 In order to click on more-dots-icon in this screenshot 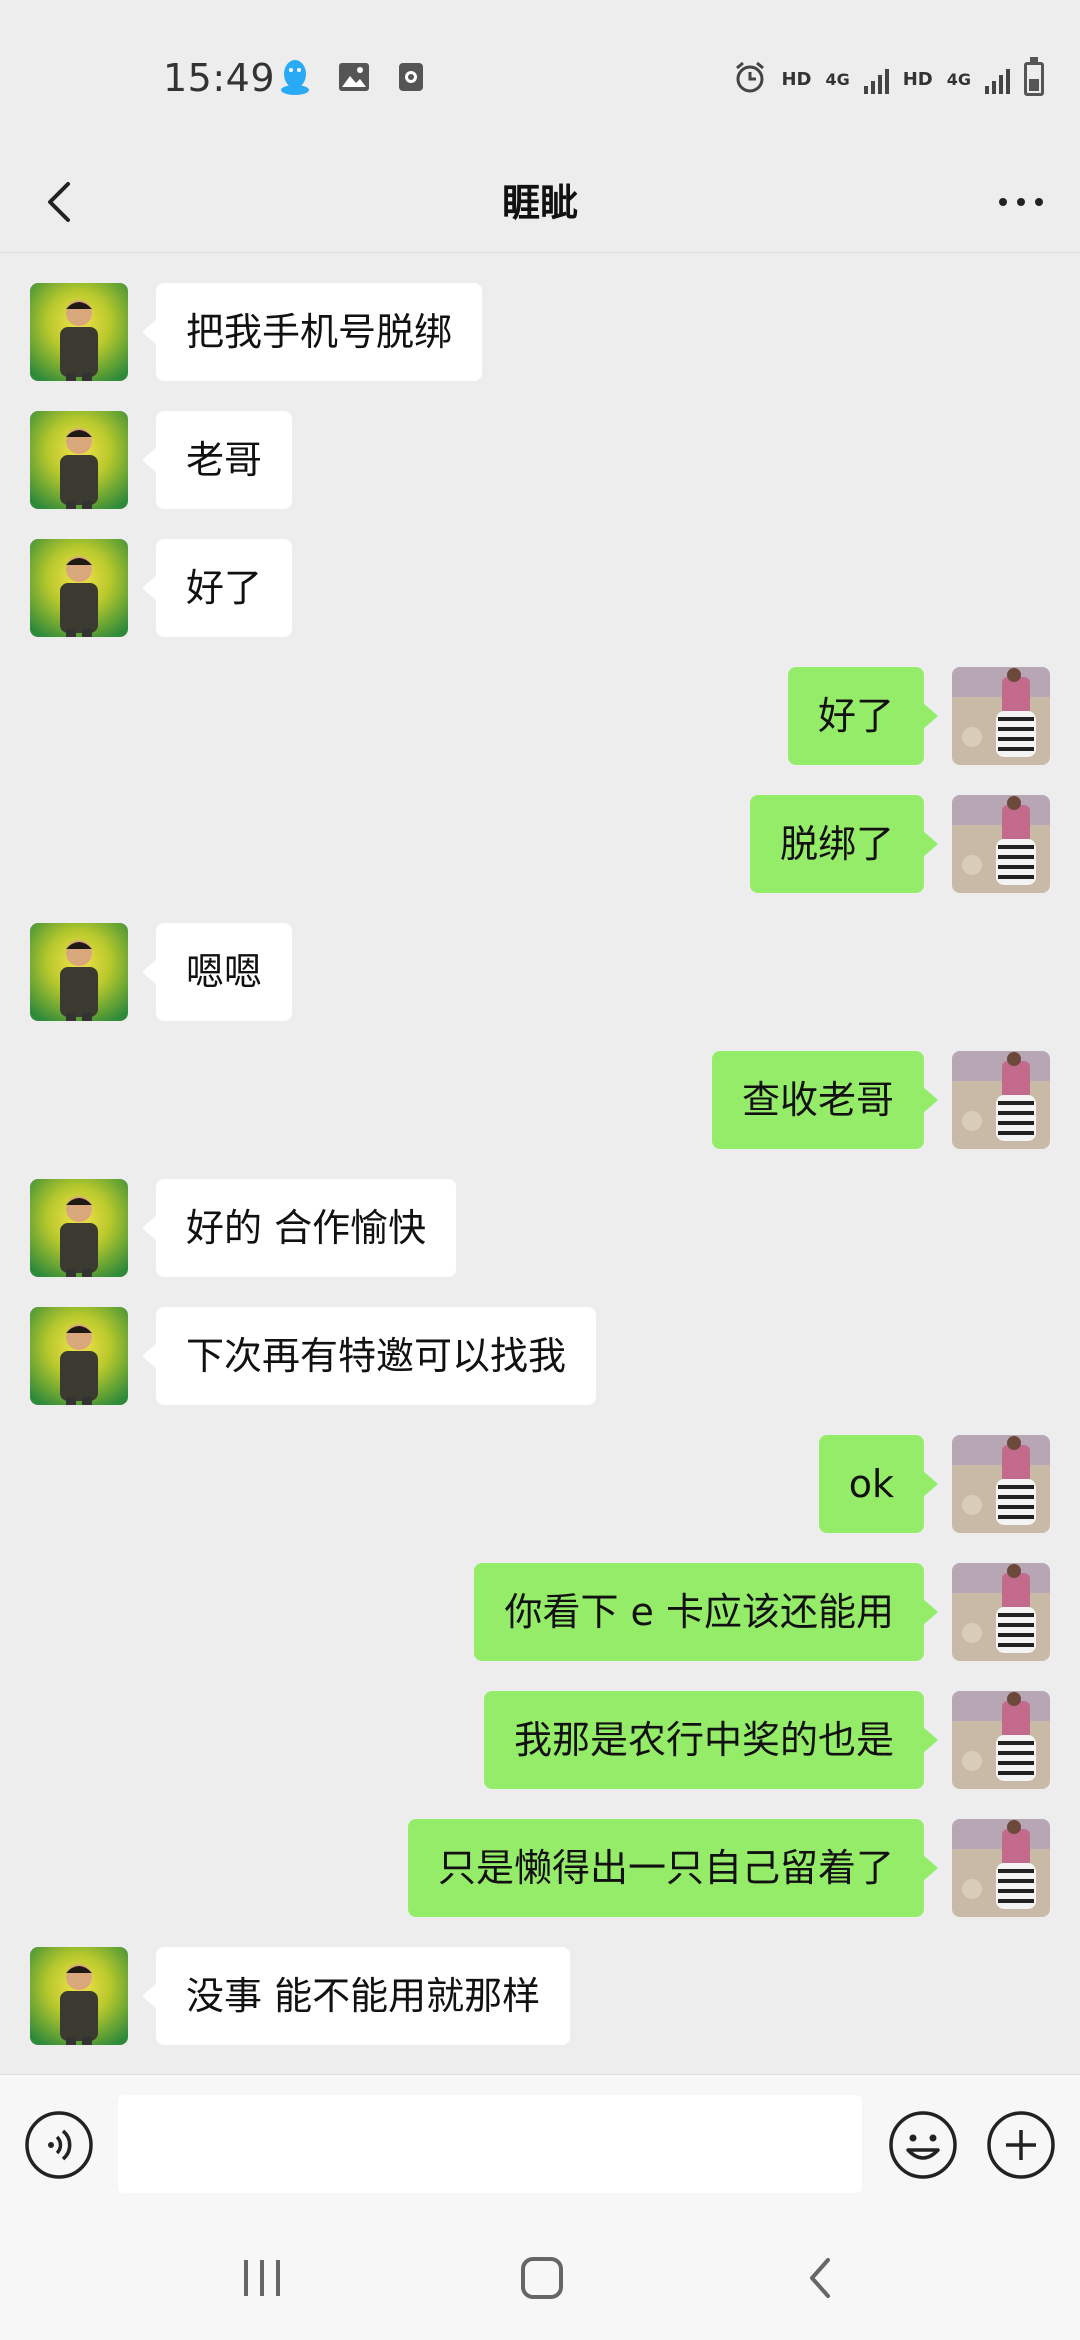, I will do `click(1021, 202)`.